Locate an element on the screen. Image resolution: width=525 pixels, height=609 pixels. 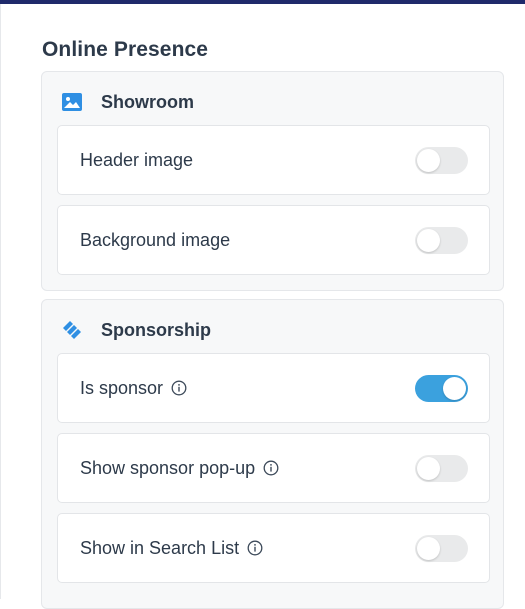
showroom-title: Showroom is located at coordinates (147, 101).